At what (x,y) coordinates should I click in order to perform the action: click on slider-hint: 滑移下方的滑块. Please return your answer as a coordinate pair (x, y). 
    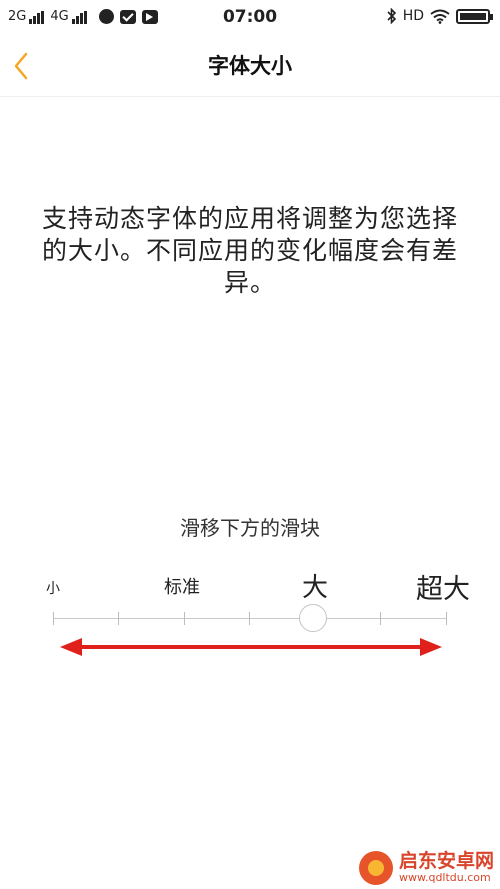
    Looking at the image, I should click on (250, 528).